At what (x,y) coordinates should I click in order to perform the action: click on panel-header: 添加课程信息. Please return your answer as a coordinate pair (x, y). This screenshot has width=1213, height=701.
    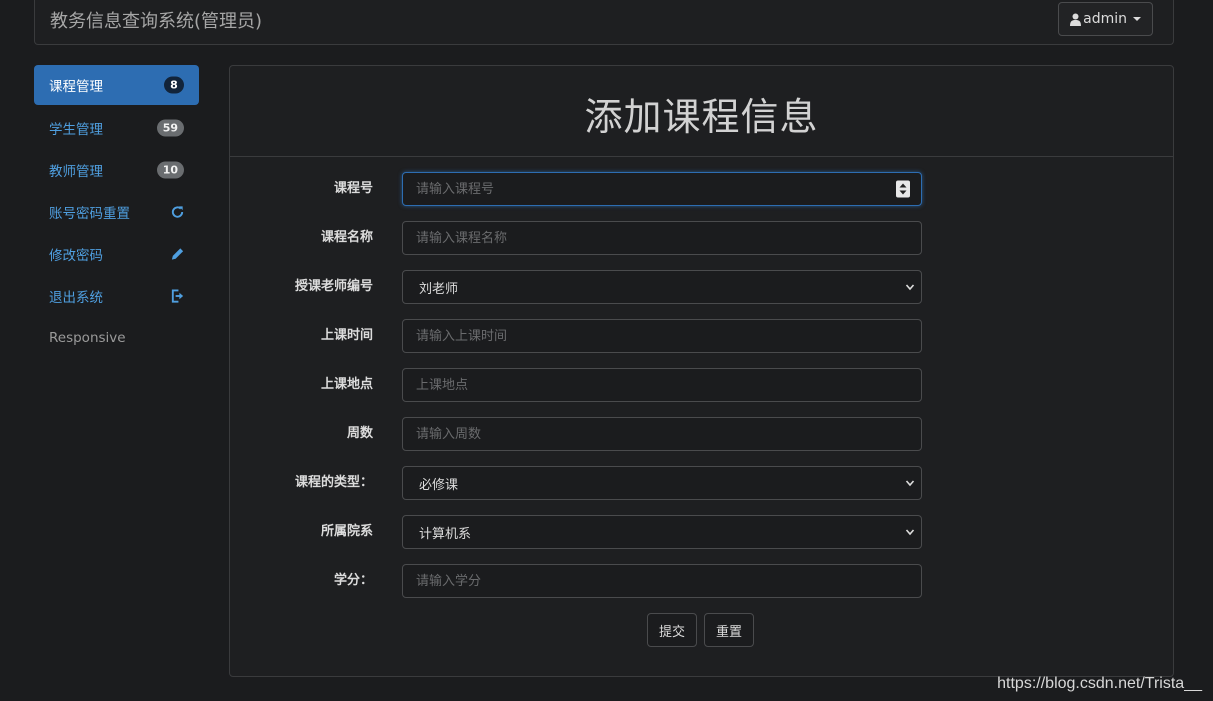
    Looking at the image, I should click on (701, 111).